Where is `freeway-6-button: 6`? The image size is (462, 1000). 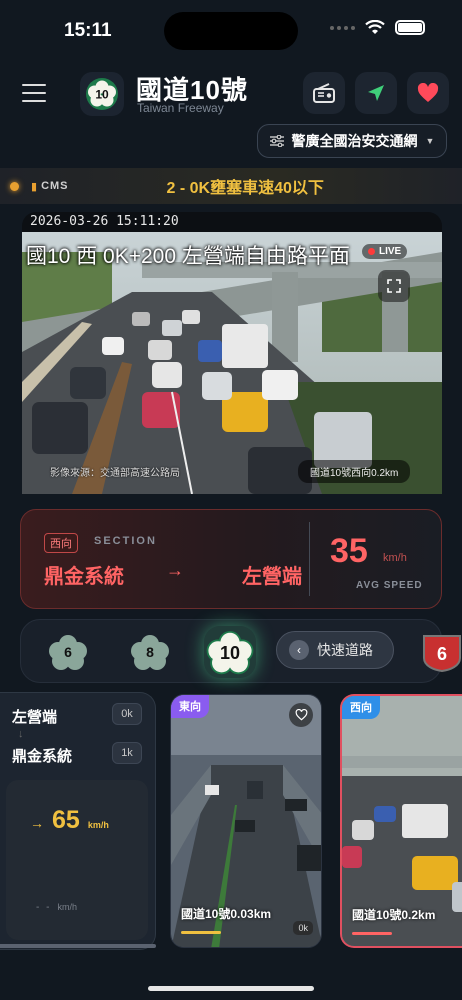
freeway-6-button: 6 is located at coordinates (68, 652).